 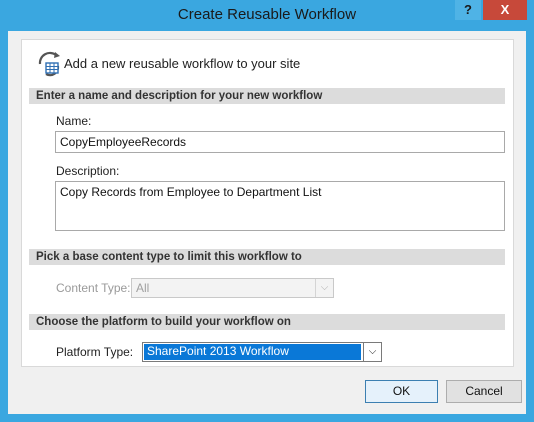 What do you see at coordinates (232, 288) in the screenshot?
I see `content-type-dropdown: All ⌵` at bounding box center [232, 288].